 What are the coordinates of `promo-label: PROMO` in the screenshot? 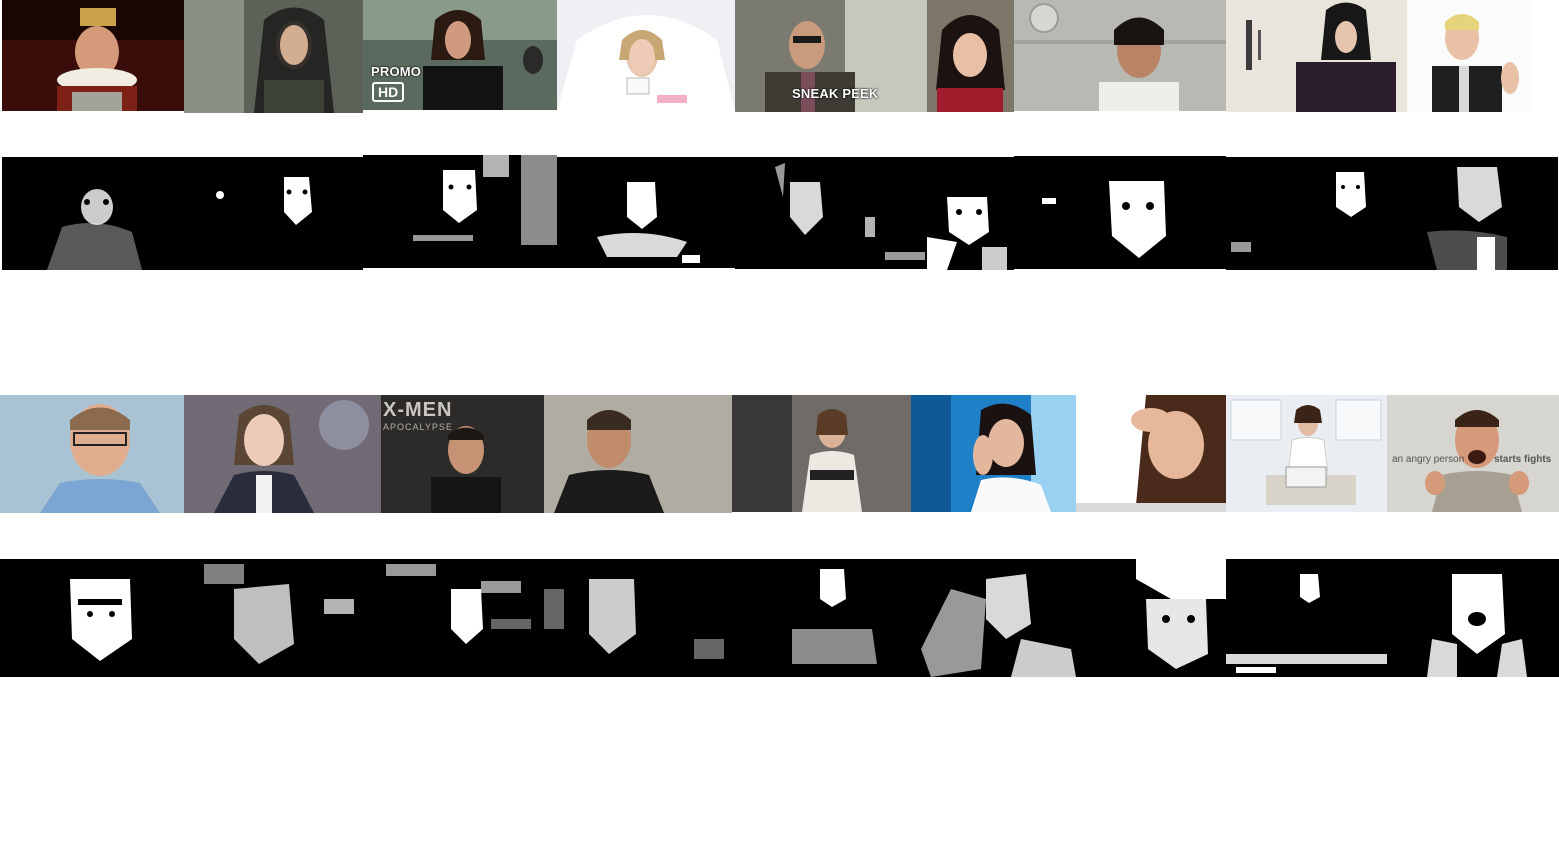 It's located at (396, 71).